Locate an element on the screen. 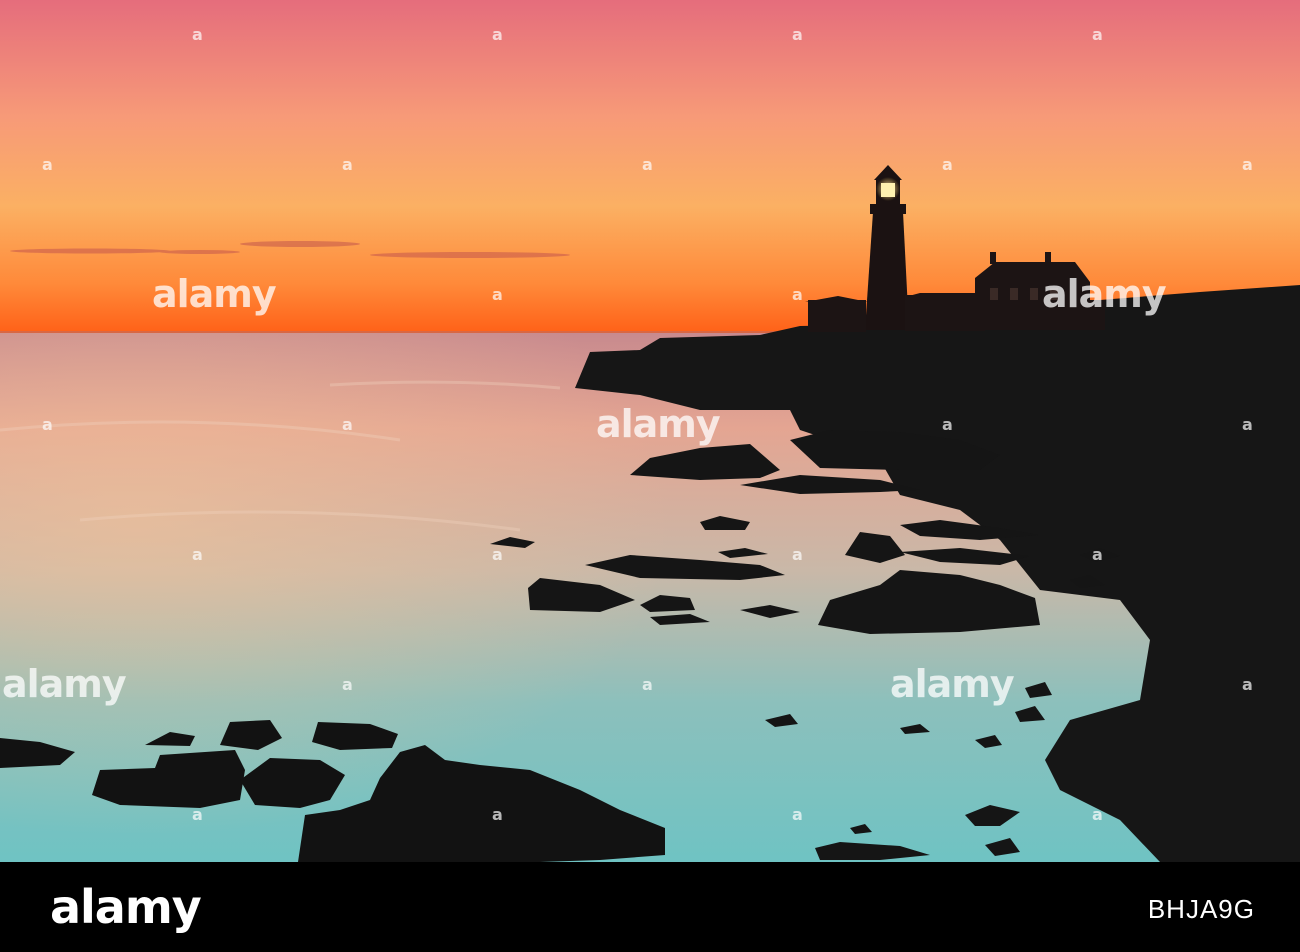 Image resolution: width=1300 pixels, height=952 pixels. horizon is located at coordinates (400, 332).